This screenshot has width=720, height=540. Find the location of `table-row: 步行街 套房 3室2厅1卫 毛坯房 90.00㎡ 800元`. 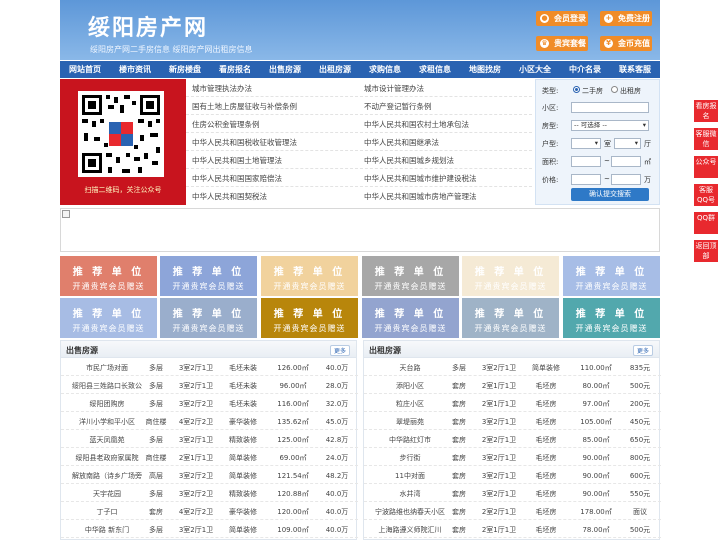

table-row: 步行街 套房 3室2厅1卫 毛坯房 90.00㎡ 800元 is located at coordinates (512, 457).